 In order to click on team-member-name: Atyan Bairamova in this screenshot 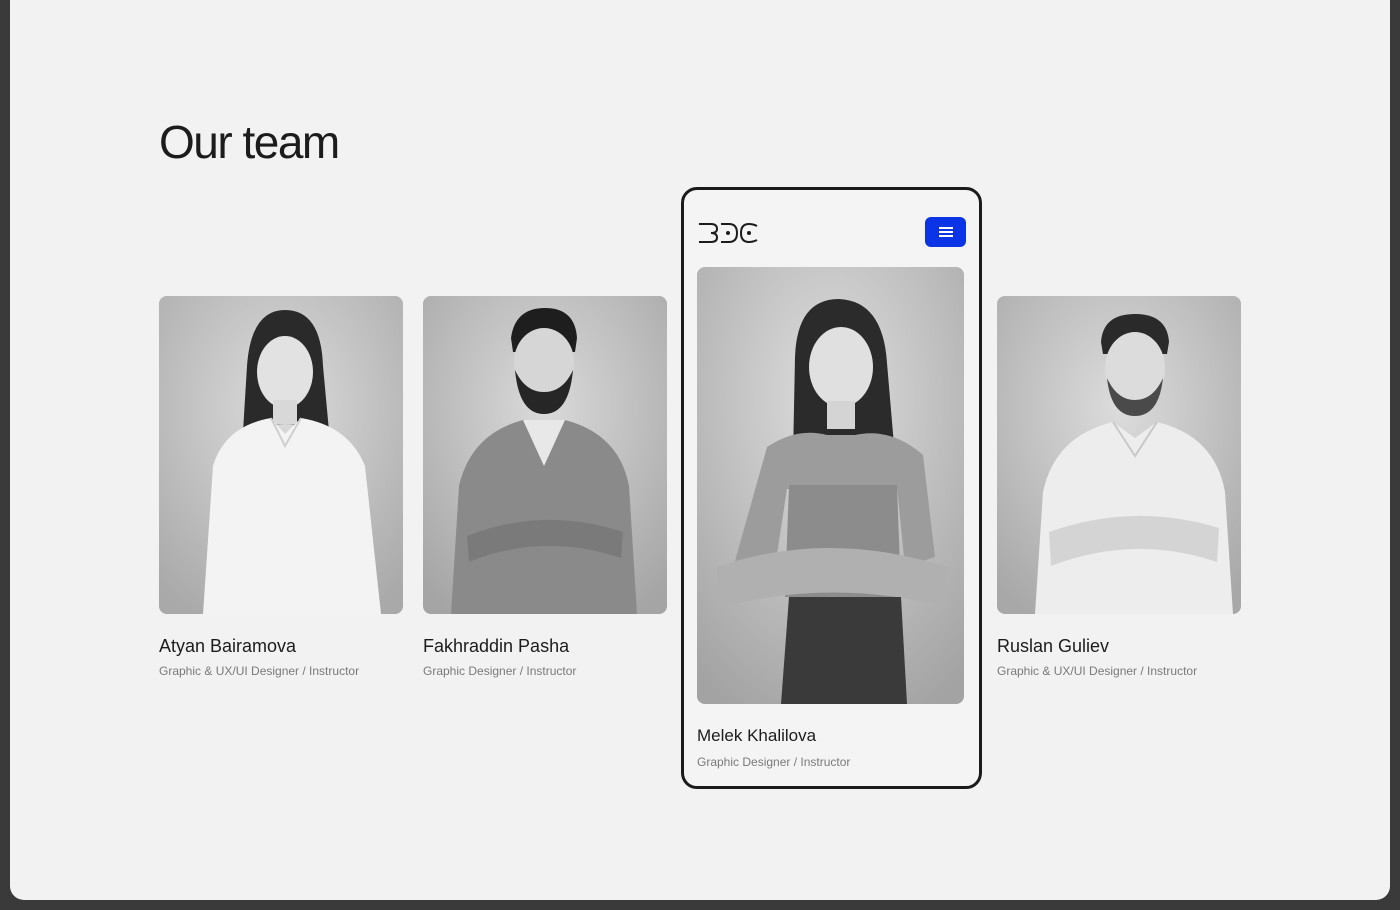, I will do `click(228, 646)`.